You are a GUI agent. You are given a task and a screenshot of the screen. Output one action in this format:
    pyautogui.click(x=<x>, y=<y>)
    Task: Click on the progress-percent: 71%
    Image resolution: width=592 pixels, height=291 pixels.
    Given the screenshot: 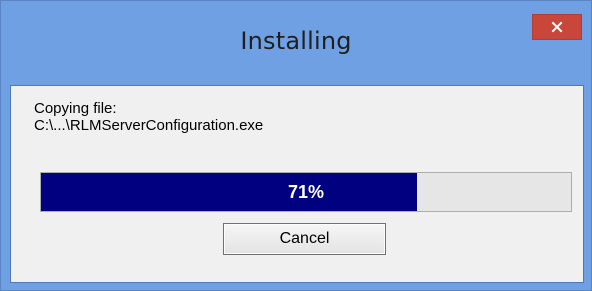 What is the action you would take?
    pyautogui.click(x=306, y=191)
    